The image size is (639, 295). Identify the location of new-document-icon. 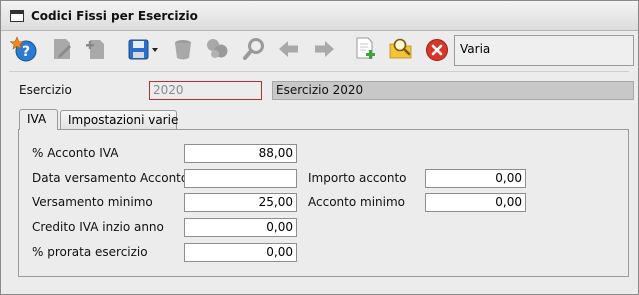
(95, 49).